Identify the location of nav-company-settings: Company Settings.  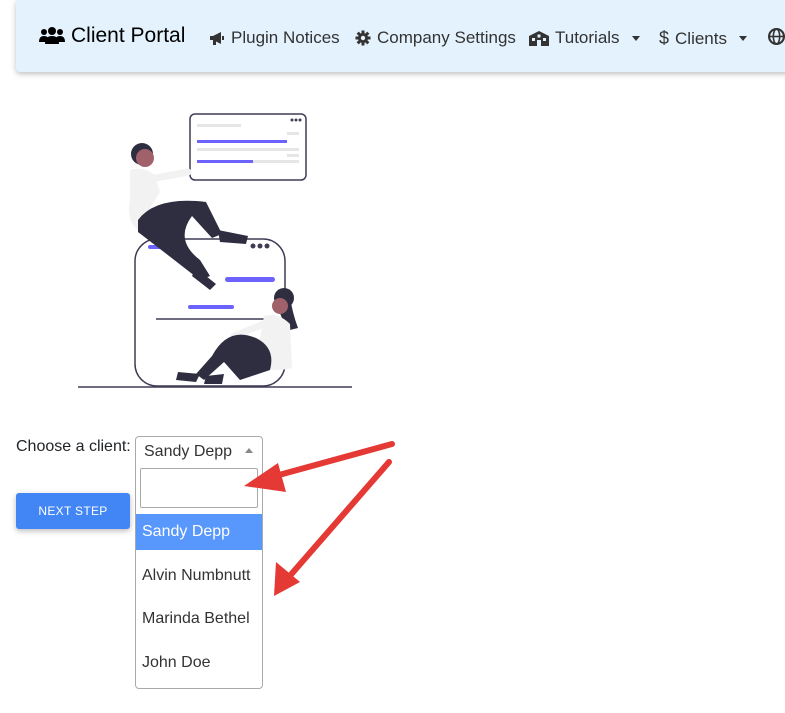
(435, 38).